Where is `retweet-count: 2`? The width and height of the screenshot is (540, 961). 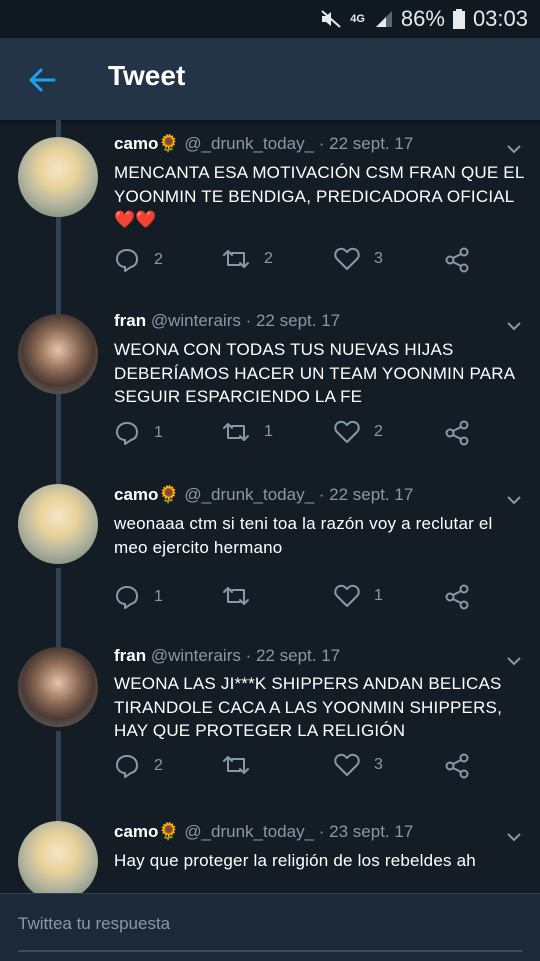 retweet-count: 2 is located at coordinates (268, 258).